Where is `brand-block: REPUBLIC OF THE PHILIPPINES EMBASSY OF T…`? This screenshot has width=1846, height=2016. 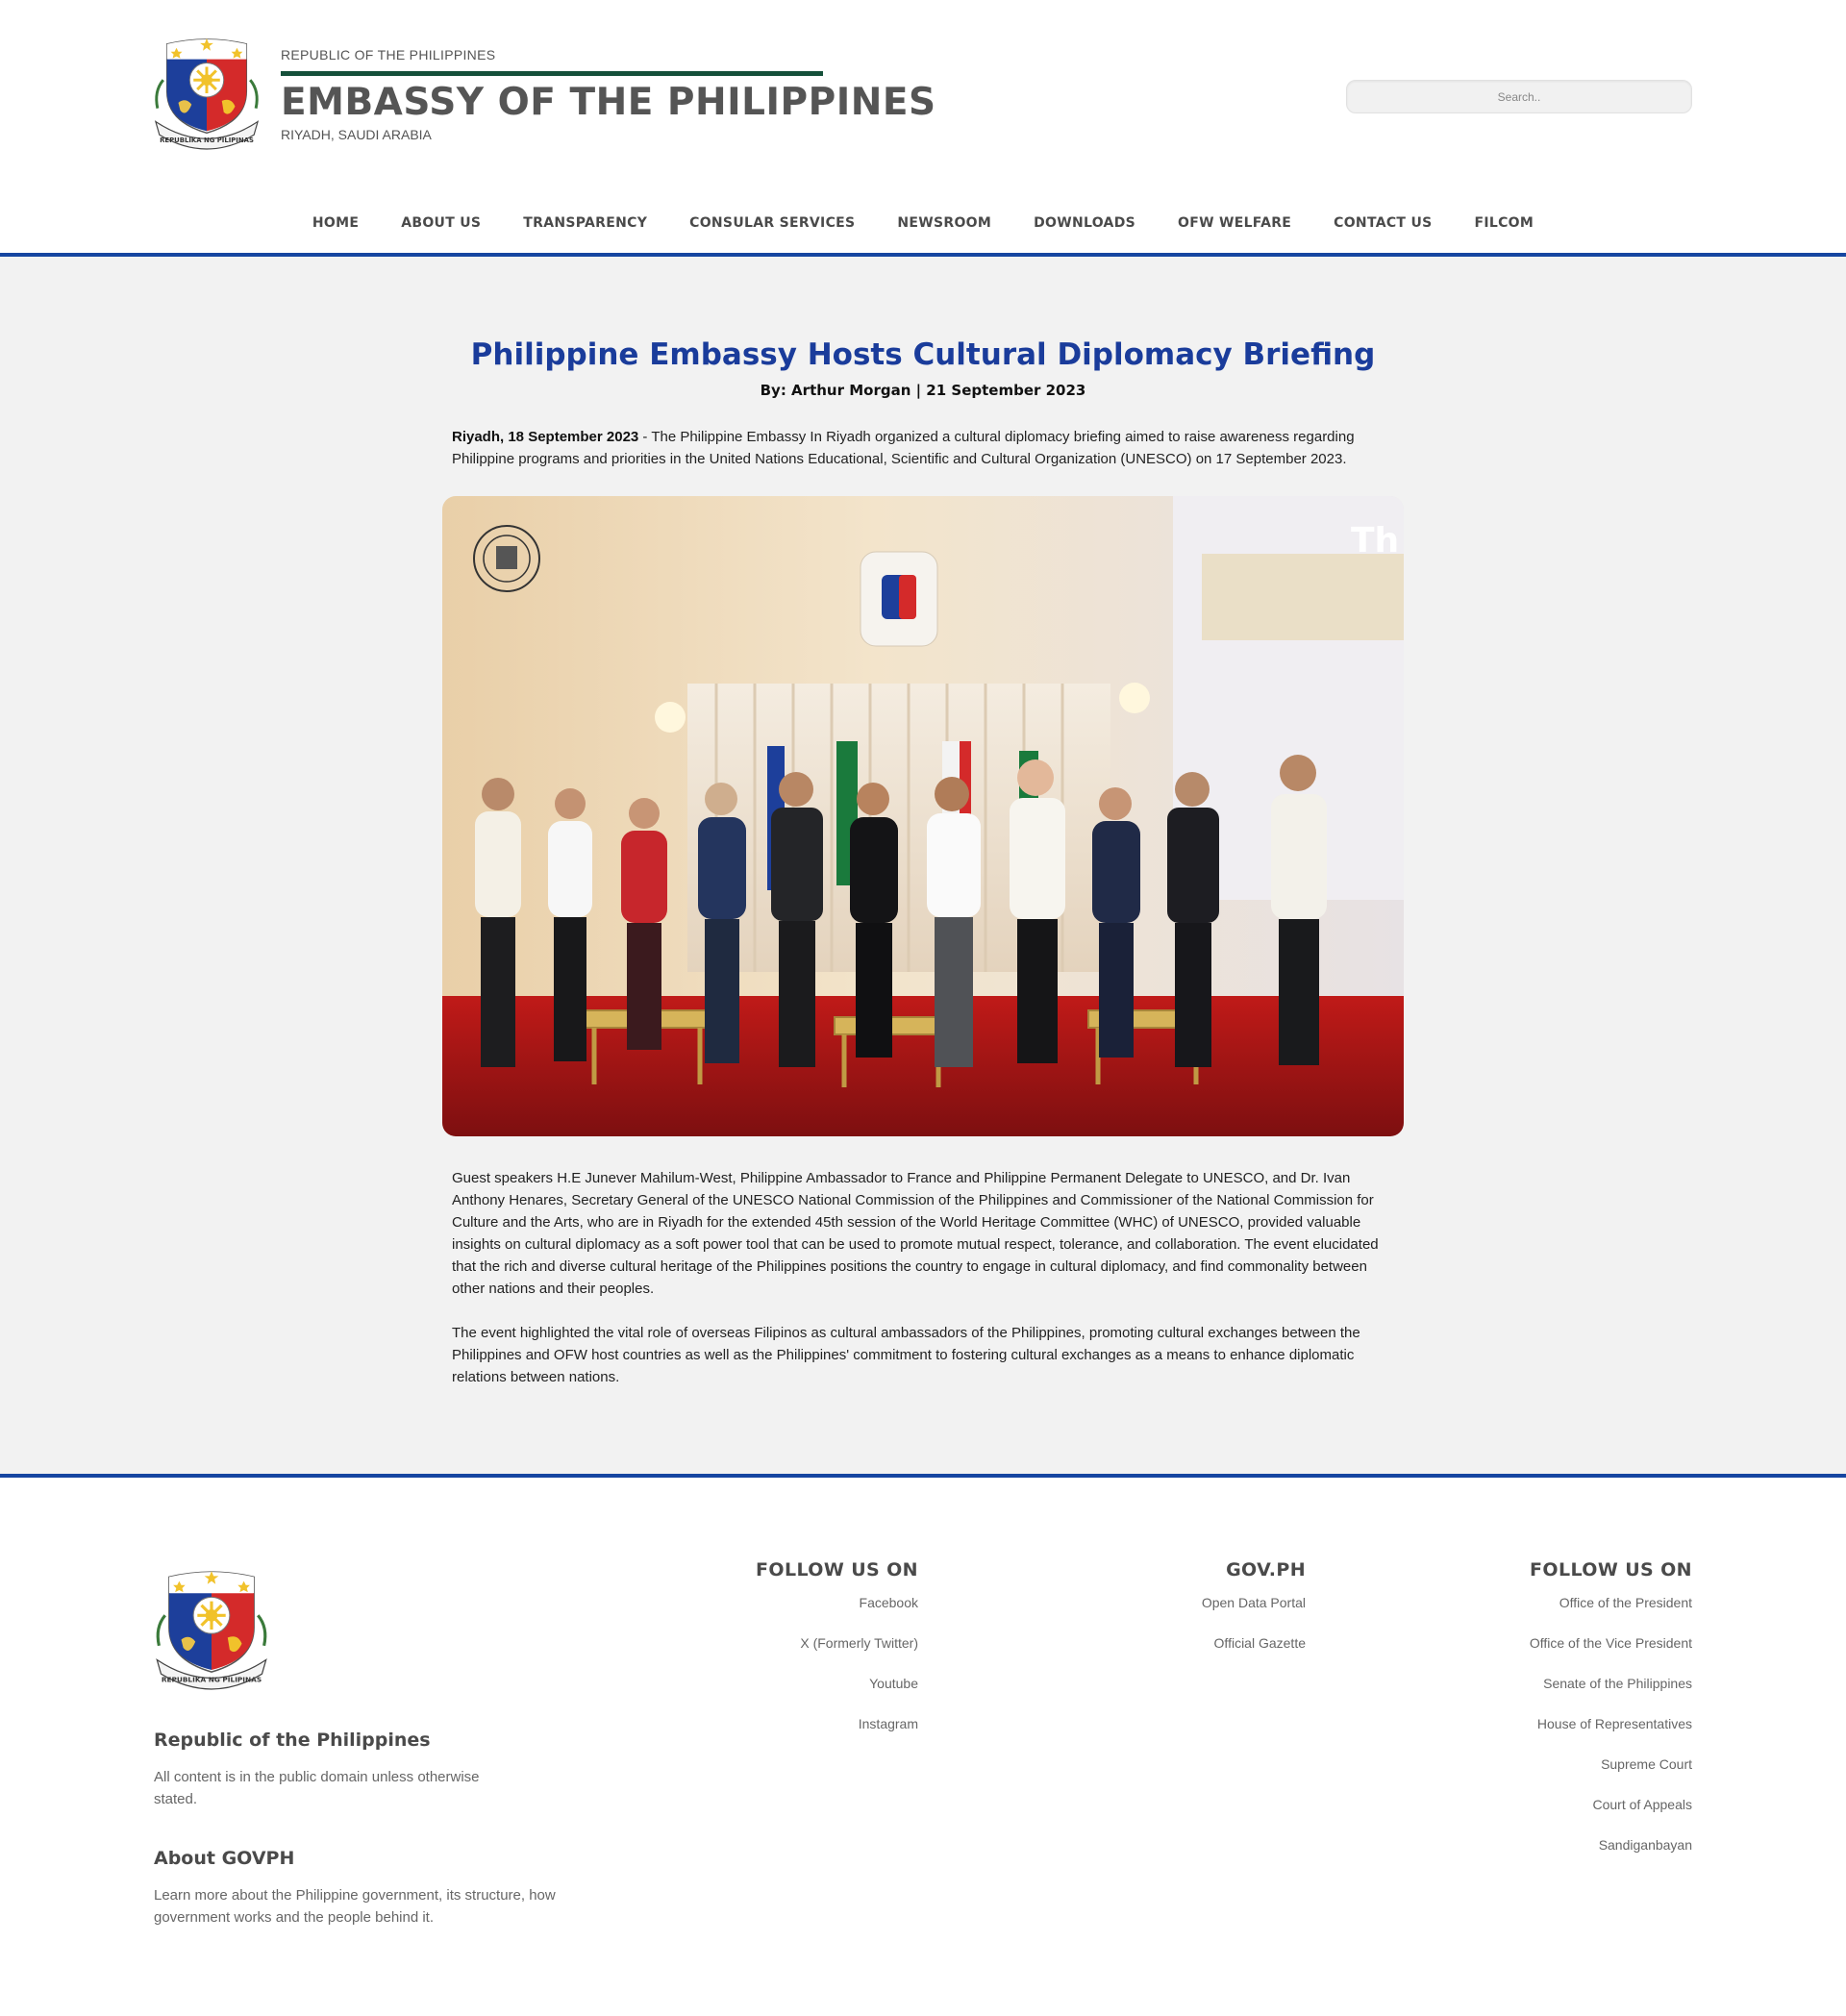 brand-block: REPUBLIC OF THE PHILIPPINES EMBASSY OF T… is located at coordinates (608, 94).